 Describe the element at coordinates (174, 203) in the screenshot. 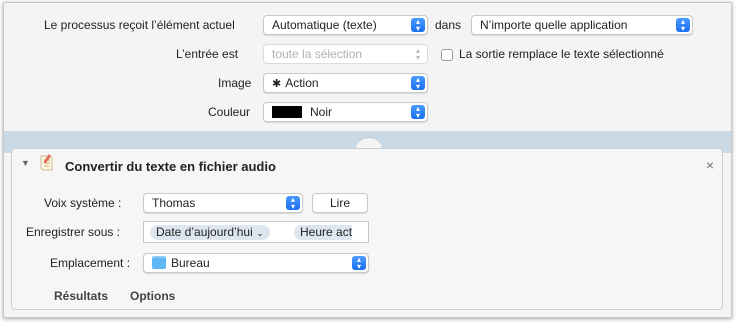

I see `voice-value: Thomas` at that location.